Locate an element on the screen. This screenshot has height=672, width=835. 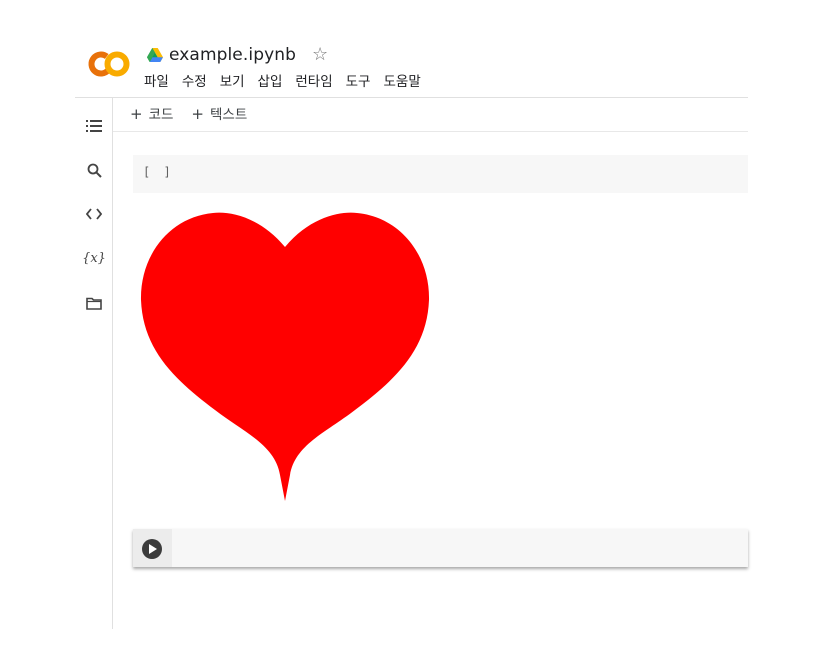
variables-icon: {x} is located at coordinates (94, 258).